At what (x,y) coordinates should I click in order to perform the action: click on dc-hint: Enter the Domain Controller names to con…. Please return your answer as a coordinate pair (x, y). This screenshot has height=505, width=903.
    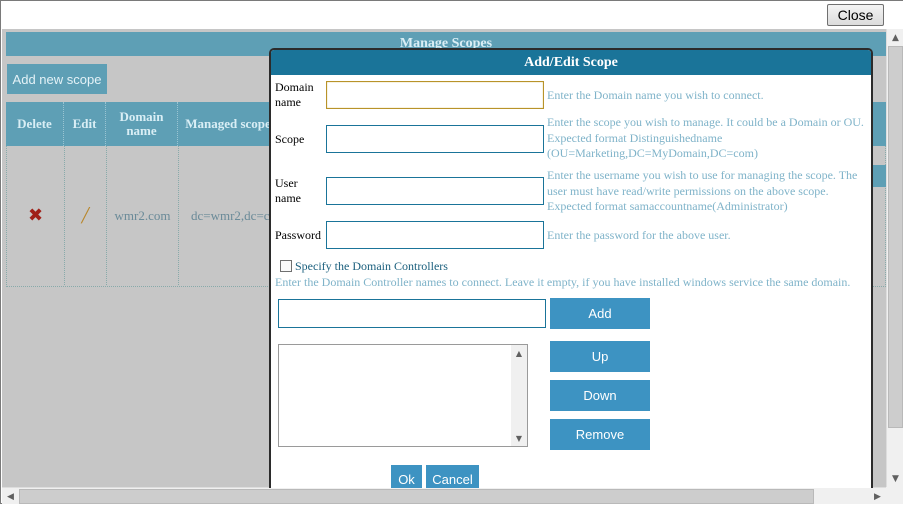
    Looking at the image, I should click on (563, 282).